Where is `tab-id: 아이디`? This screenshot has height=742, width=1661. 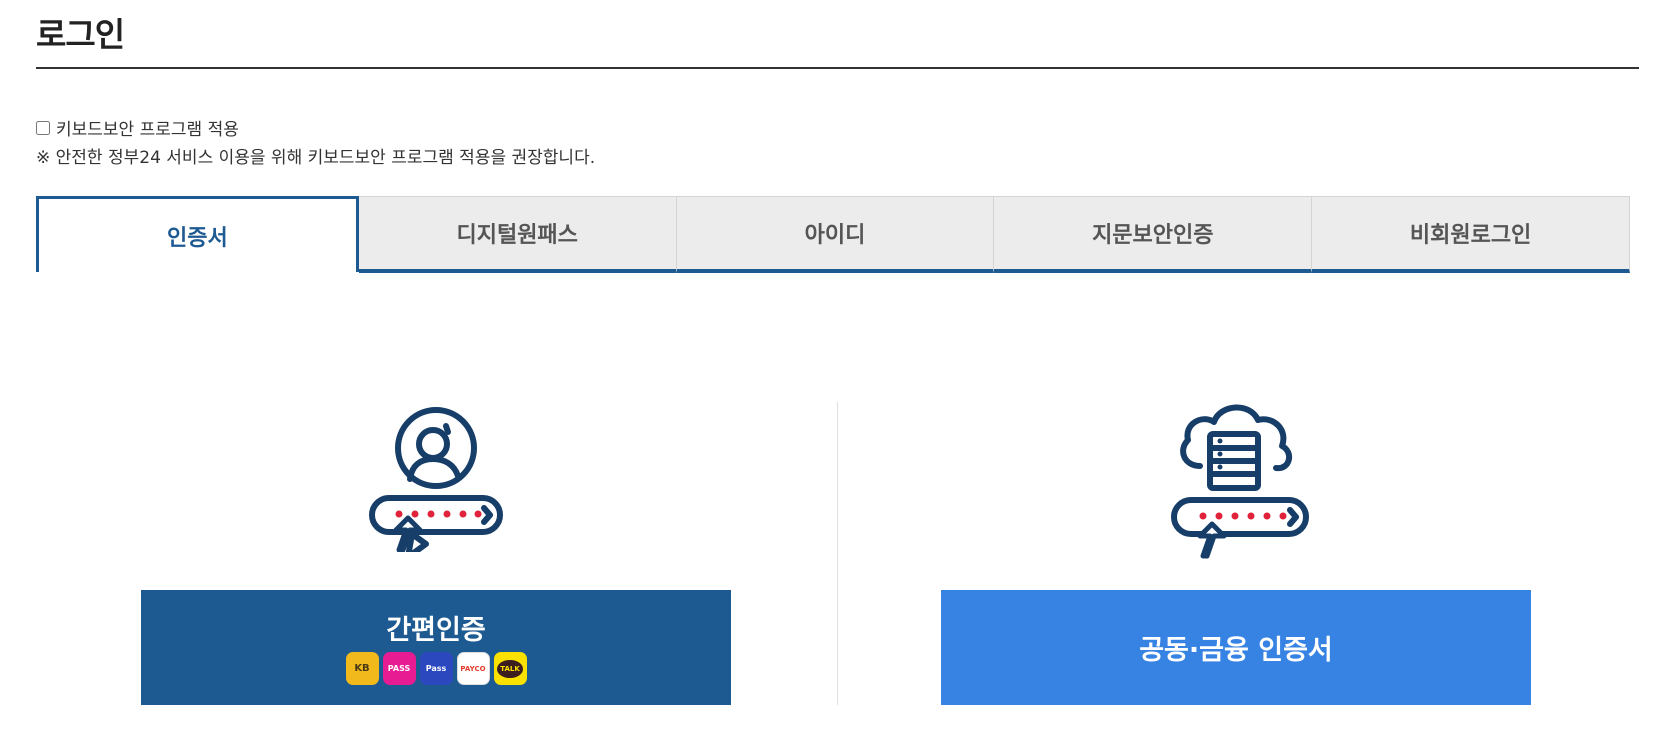
tab-id: 아이디 is located at coordinates (835, 234).